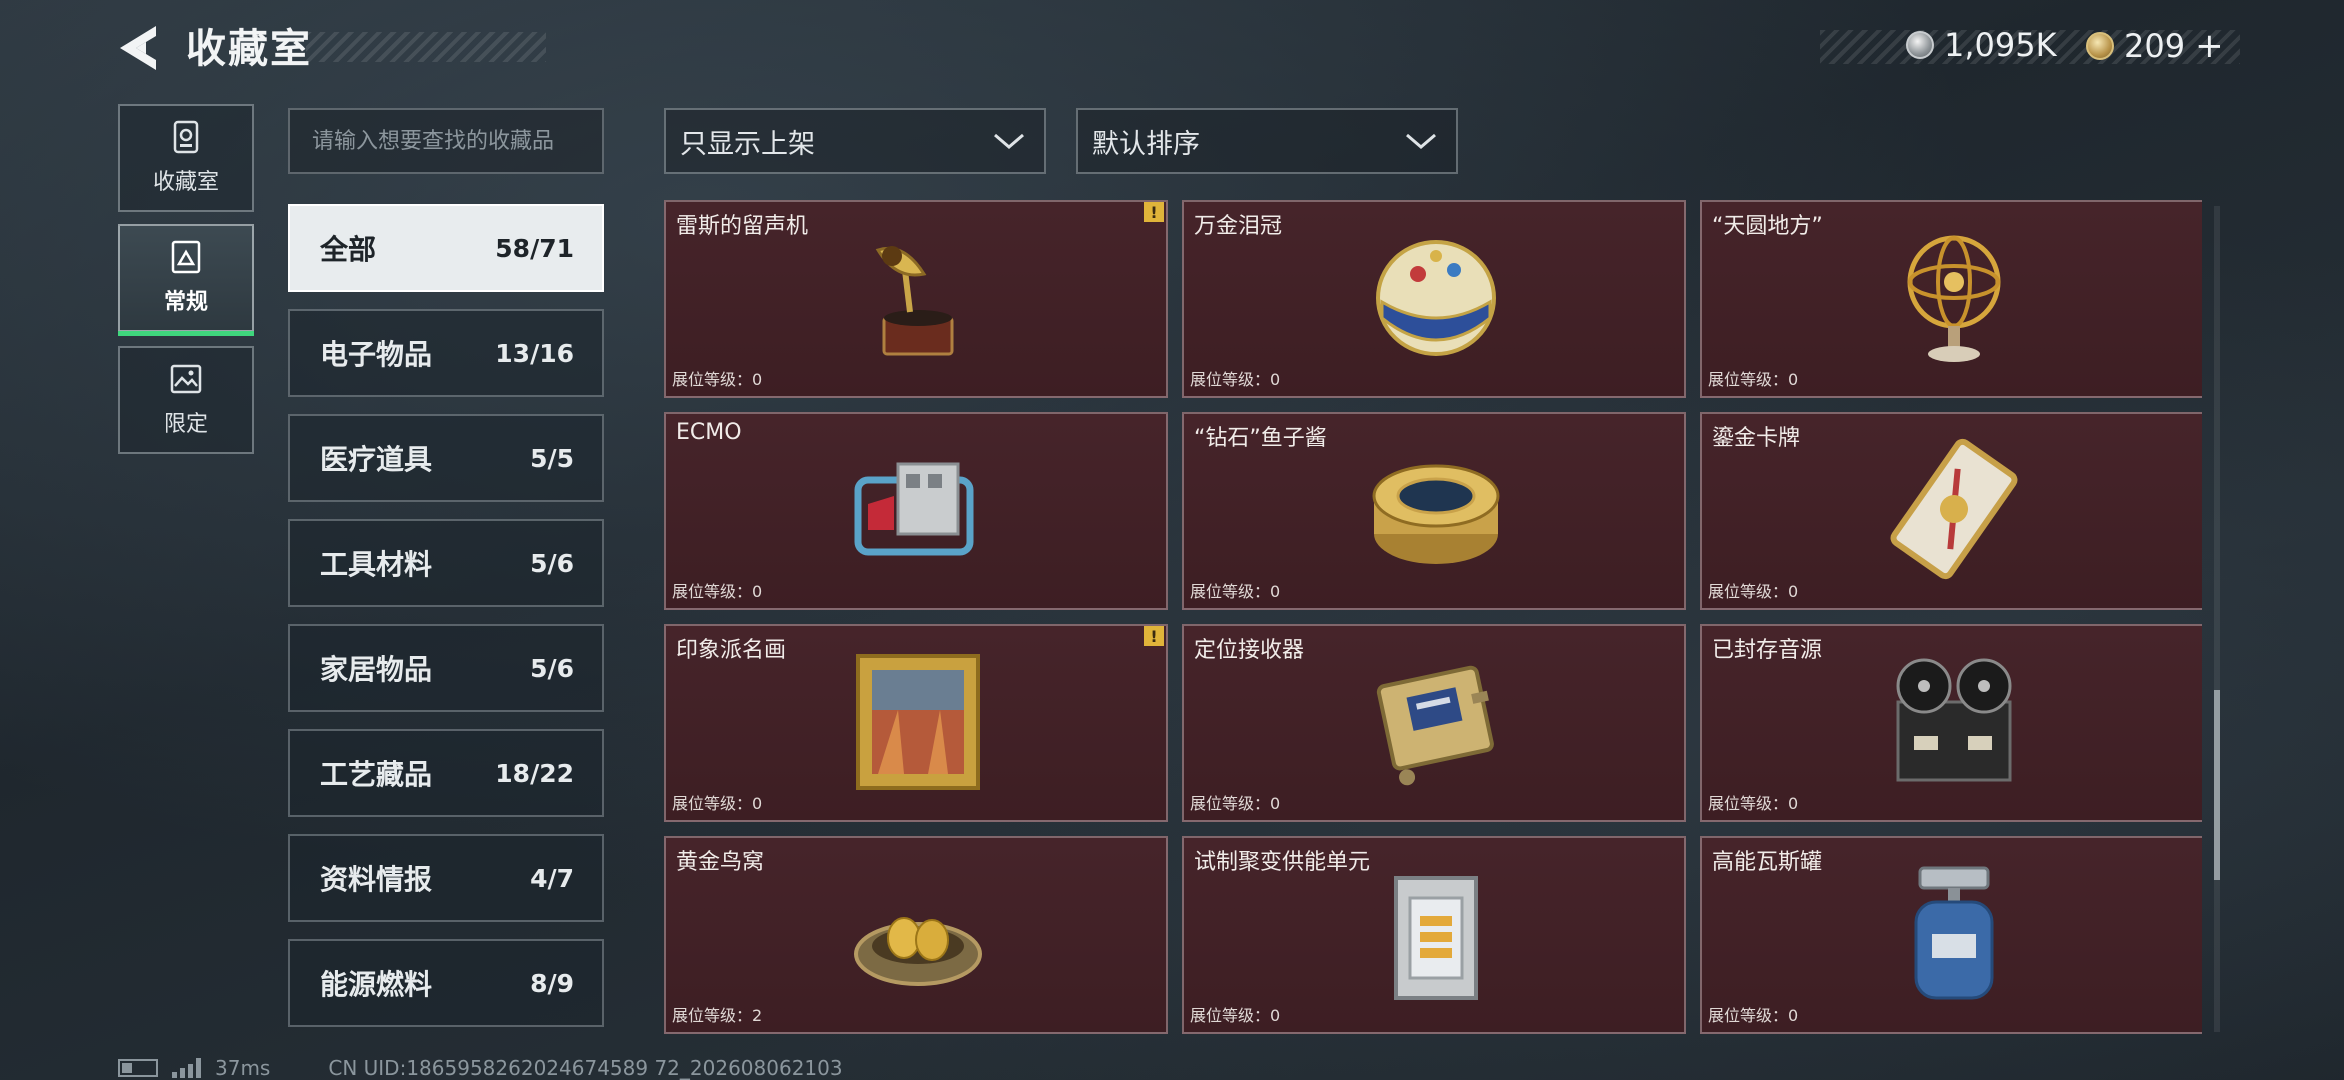 This screenshot has height=1080, width=2344. Describe the element at coordinates (1954, 509) in the screenshot. I see `gilded-card-icon` at that location.